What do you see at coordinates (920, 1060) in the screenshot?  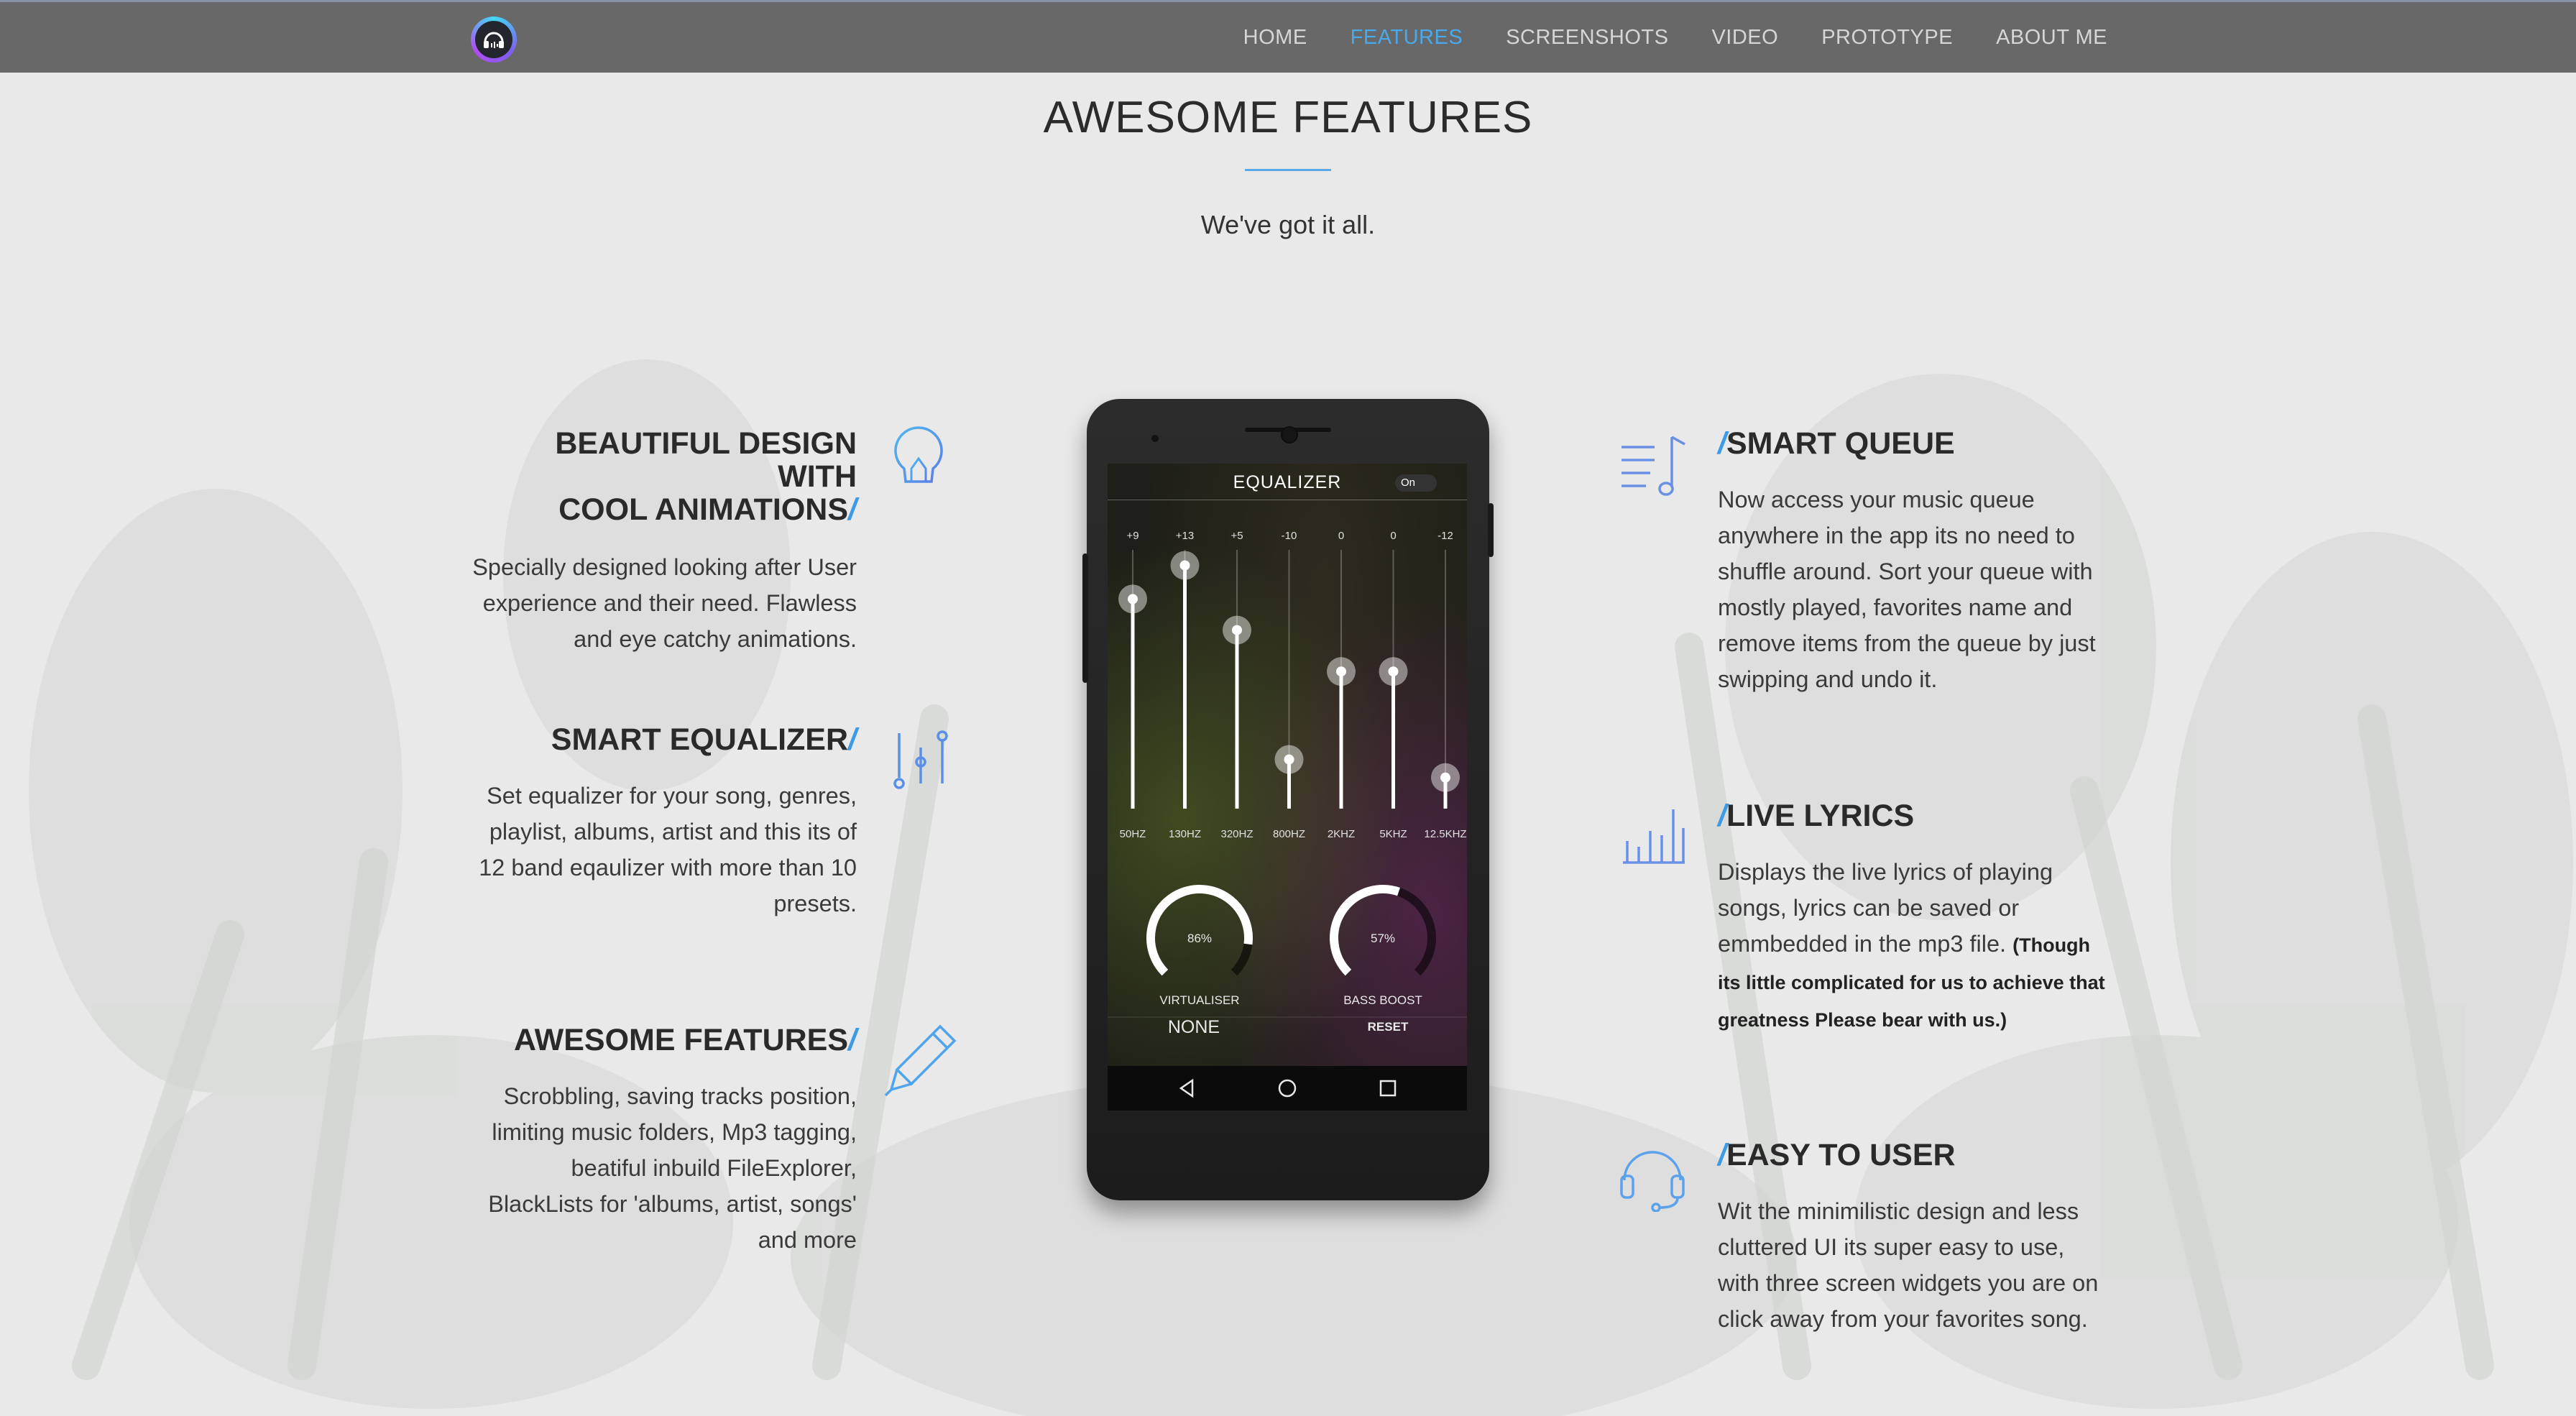 I see `pen-icon` at bounding box center [920, 1060].